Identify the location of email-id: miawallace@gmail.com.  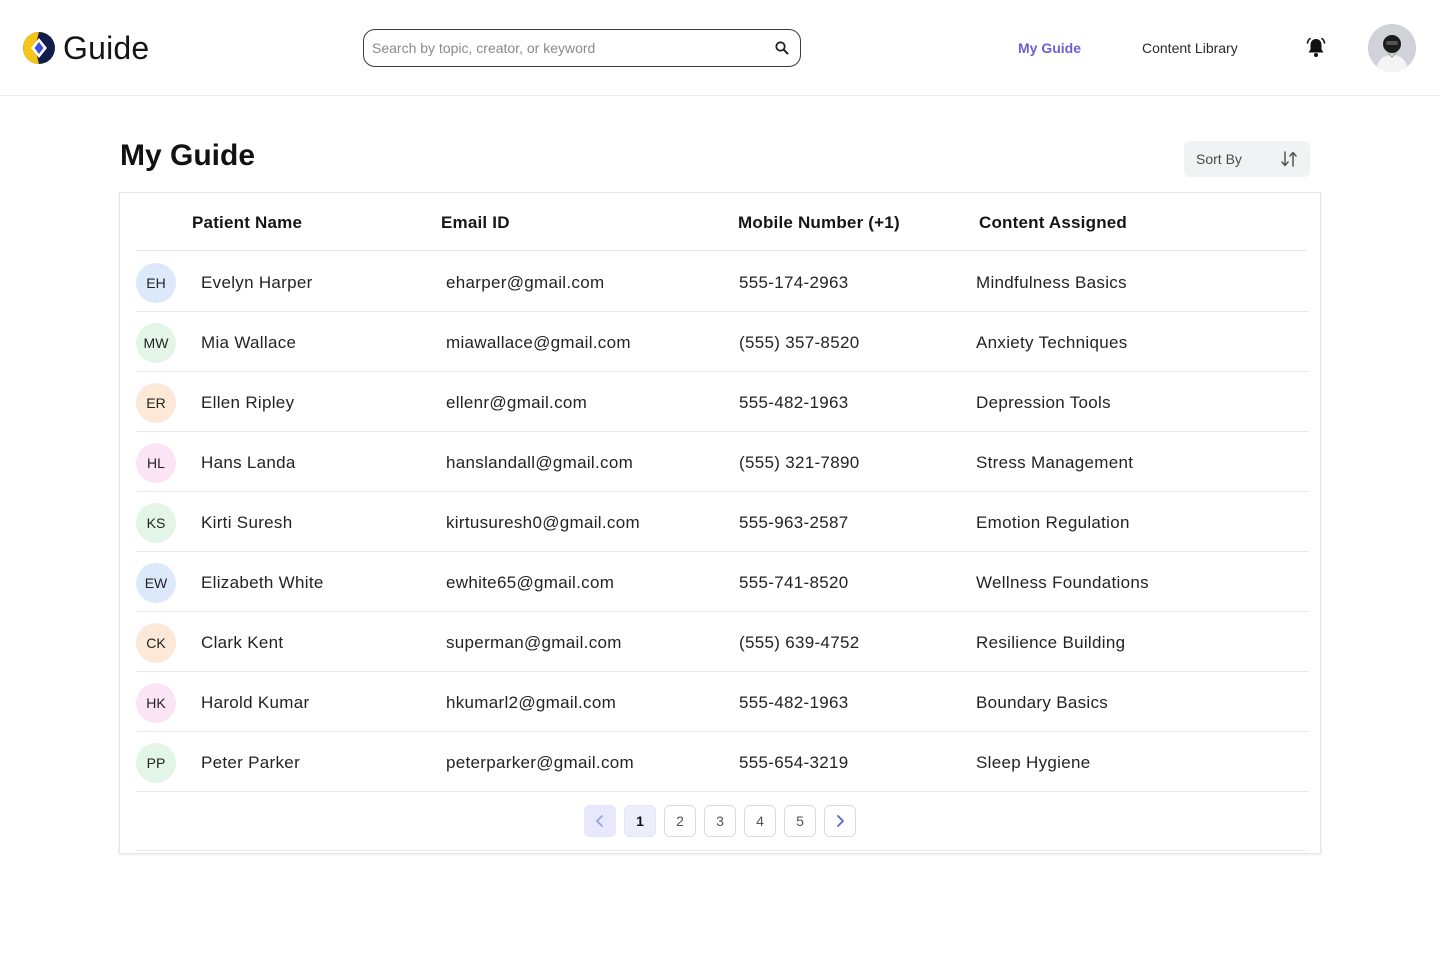
(538, 342).